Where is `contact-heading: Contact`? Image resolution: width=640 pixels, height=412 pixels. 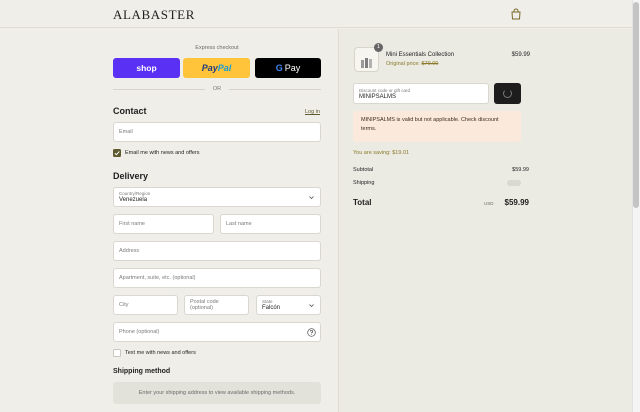
contact-heading: Contact is located at coordinates (130, 111).